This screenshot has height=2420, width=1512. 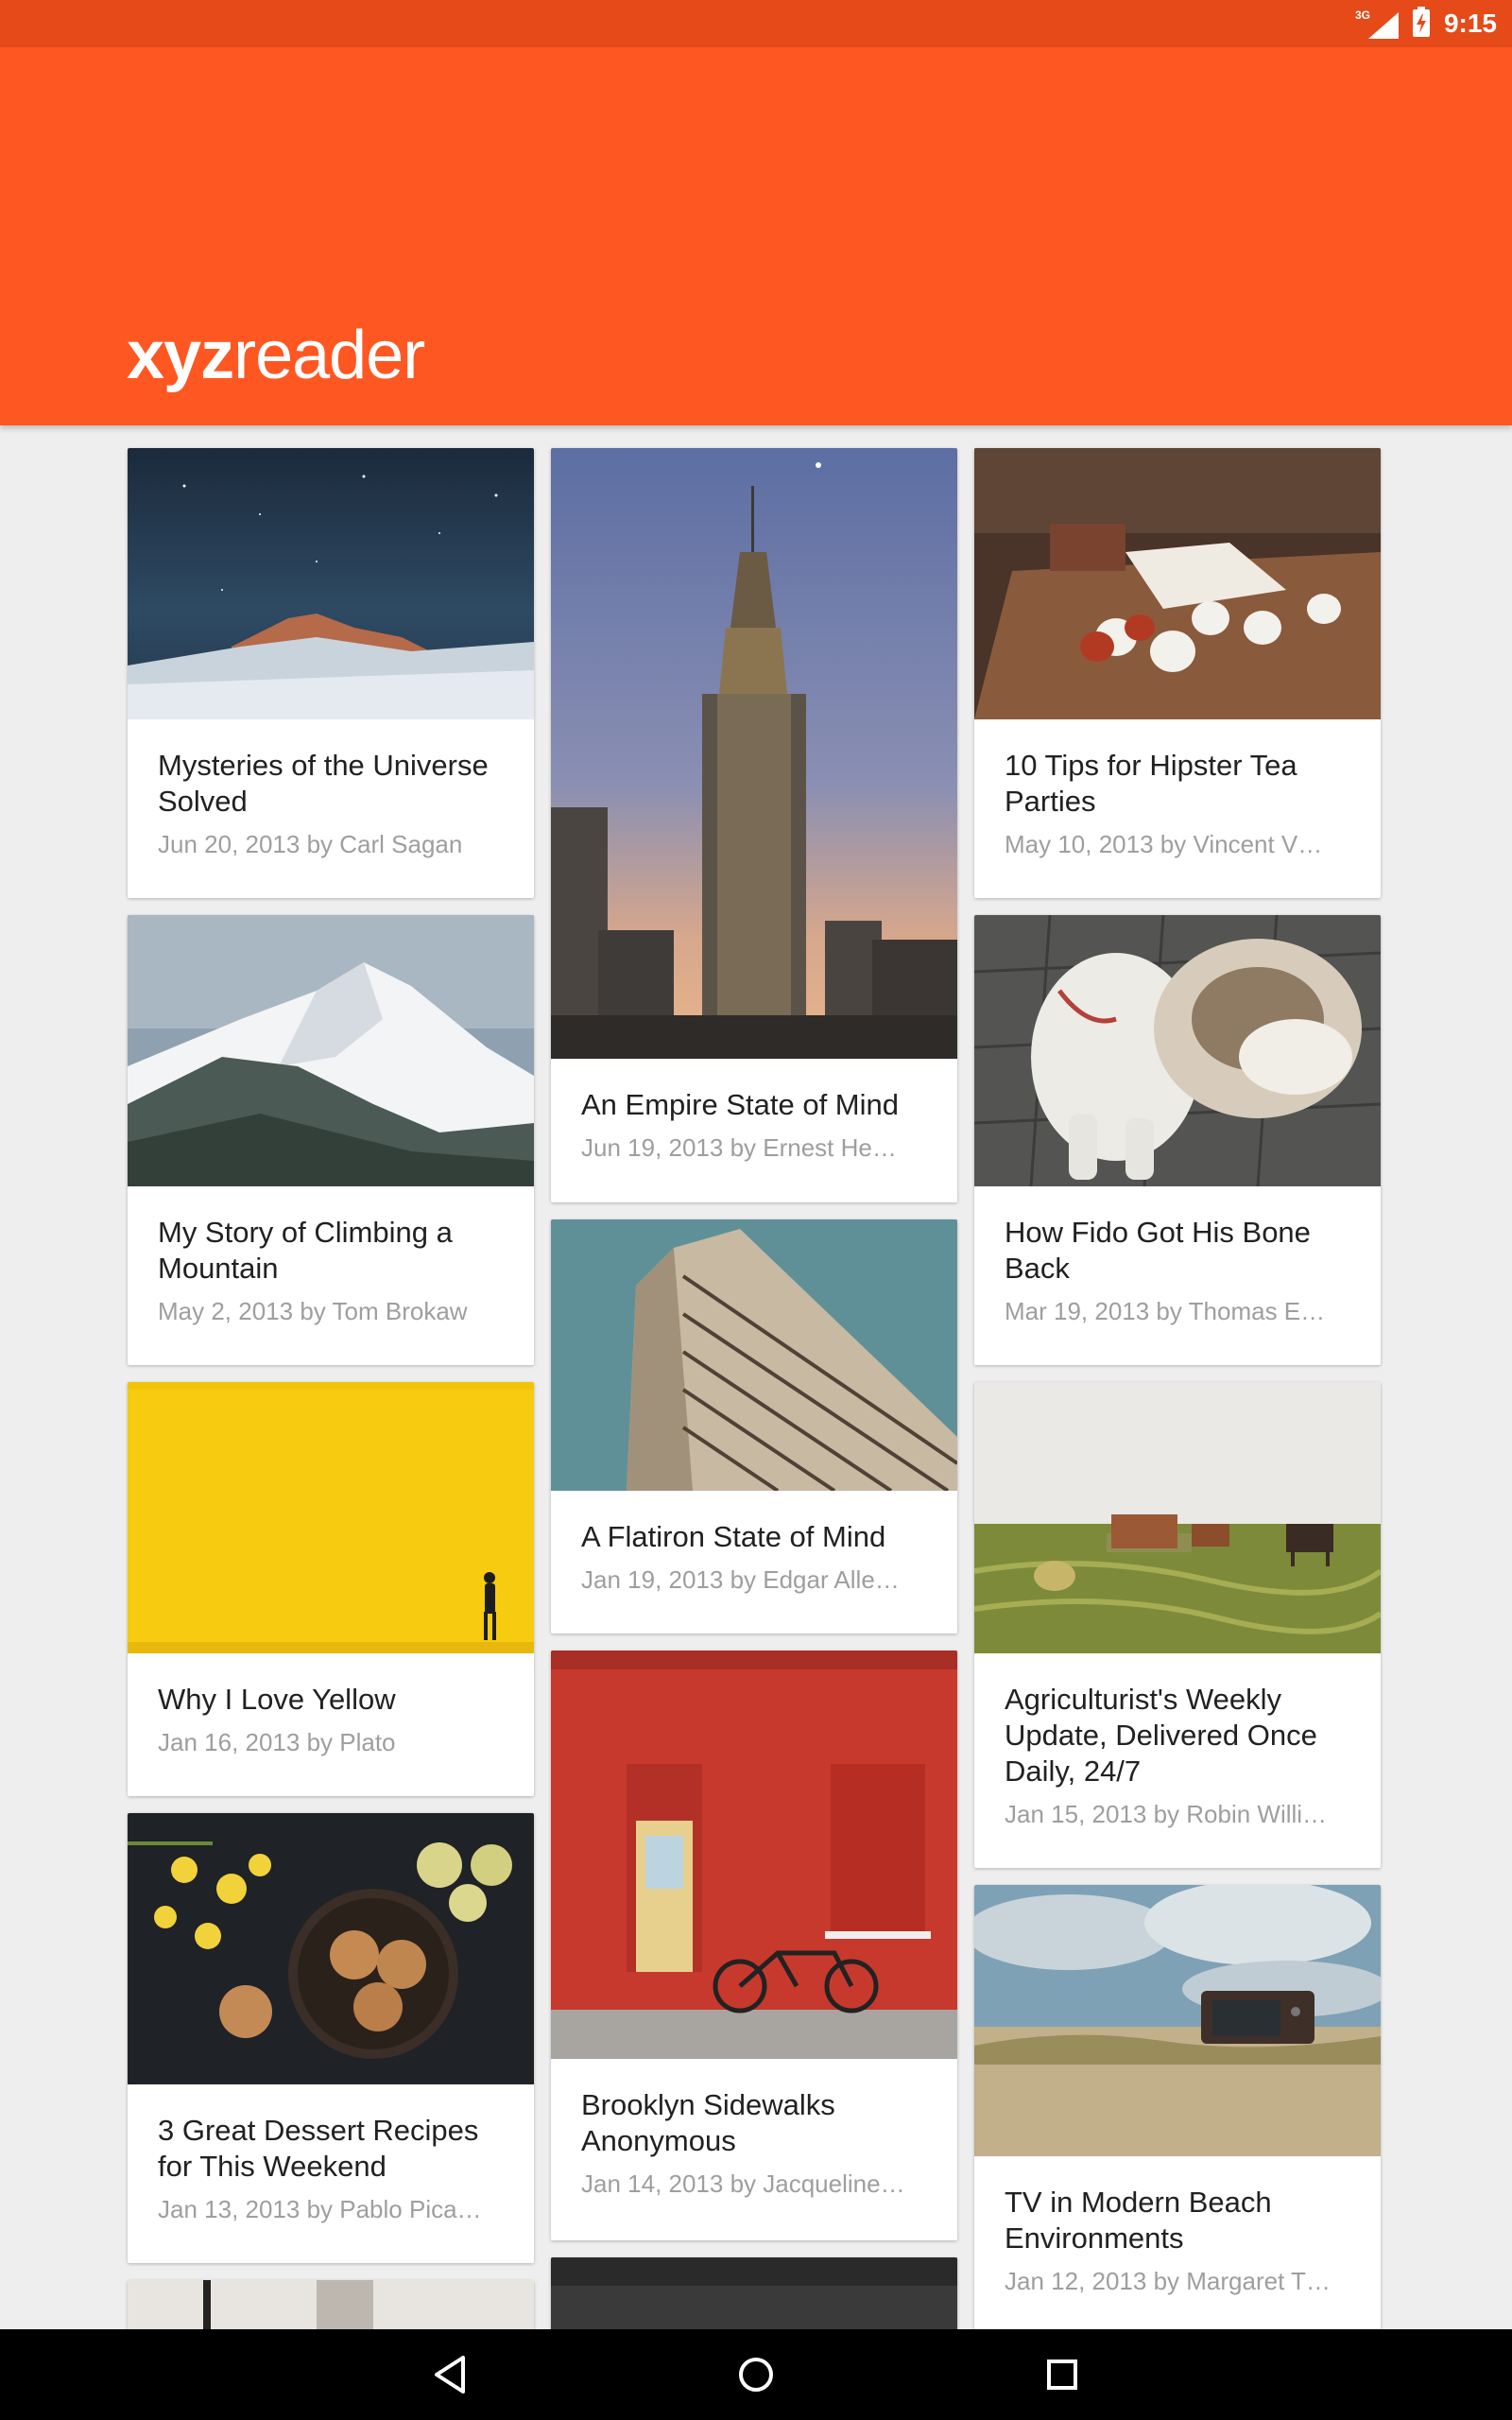 What do you see at coordinates (733, 1537) in the screenshot?
I see `article-title: A Flatiron State of Mind` at bounding box center [733, 1537].